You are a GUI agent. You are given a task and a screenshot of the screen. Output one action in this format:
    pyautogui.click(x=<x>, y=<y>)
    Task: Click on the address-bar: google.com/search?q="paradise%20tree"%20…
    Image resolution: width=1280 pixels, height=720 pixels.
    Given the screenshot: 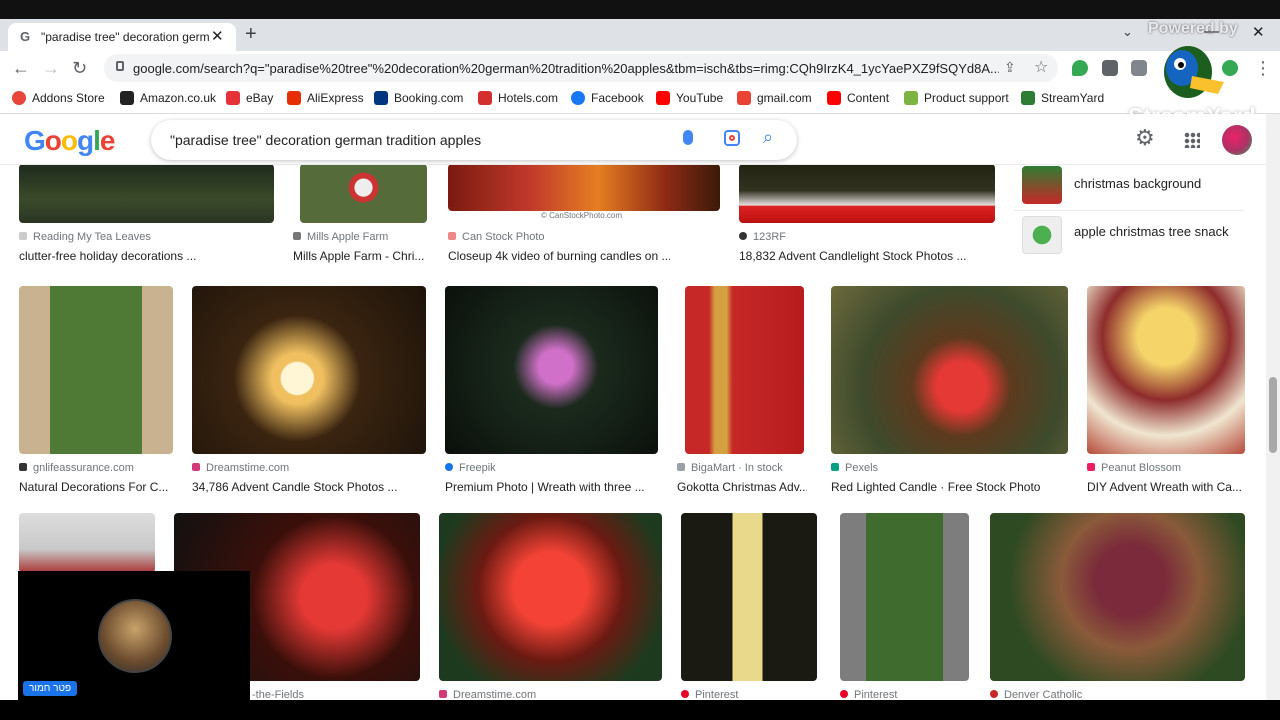 What is the action you would take?
    pyautogui.click(x=581, y=68)
    